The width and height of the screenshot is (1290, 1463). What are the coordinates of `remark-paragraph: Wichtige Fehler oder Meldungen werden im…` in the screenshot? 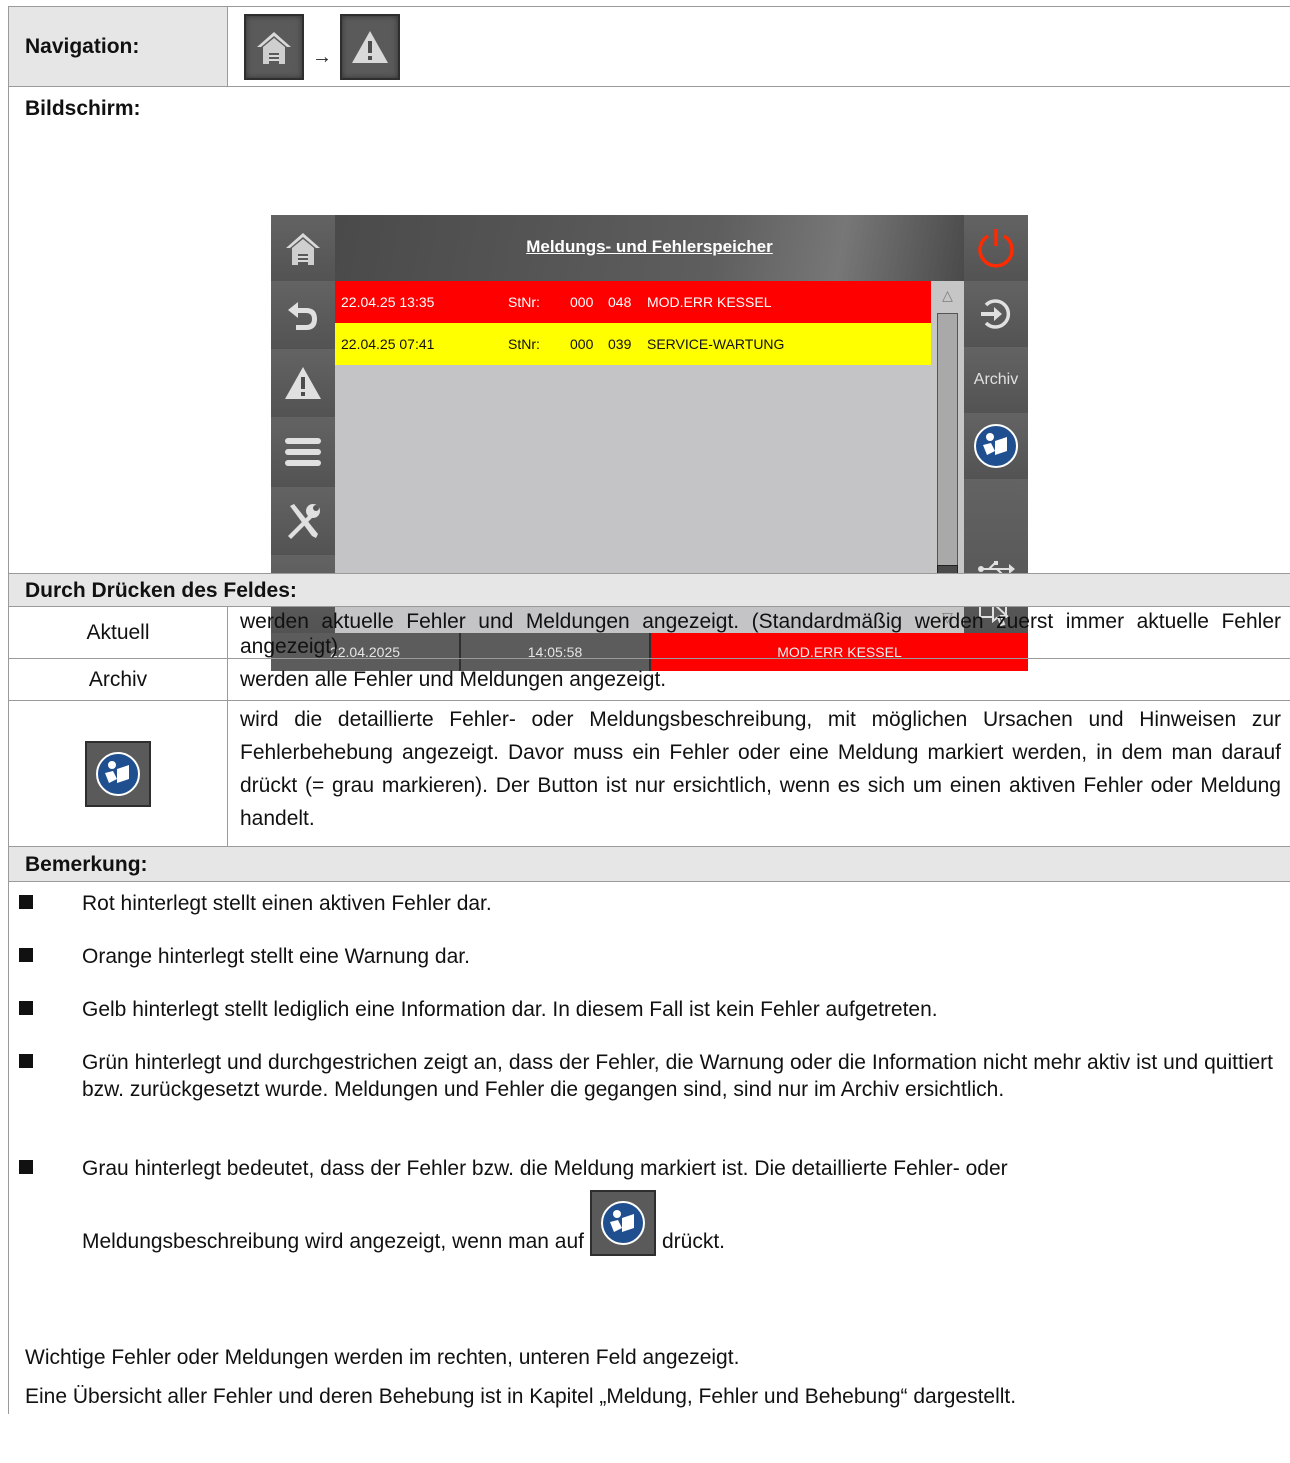 It's located at (382, 1357).